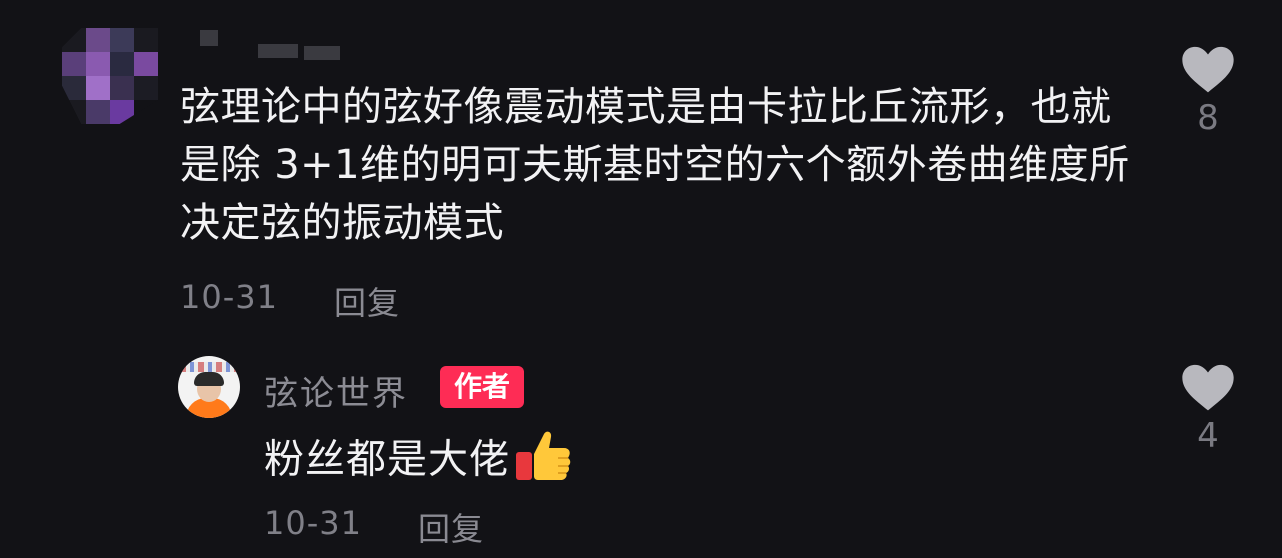  What do you see at coordinates (229, 297) in the screenshot?
I see `comment-date: 10-31` at bounding box center [229, 297].